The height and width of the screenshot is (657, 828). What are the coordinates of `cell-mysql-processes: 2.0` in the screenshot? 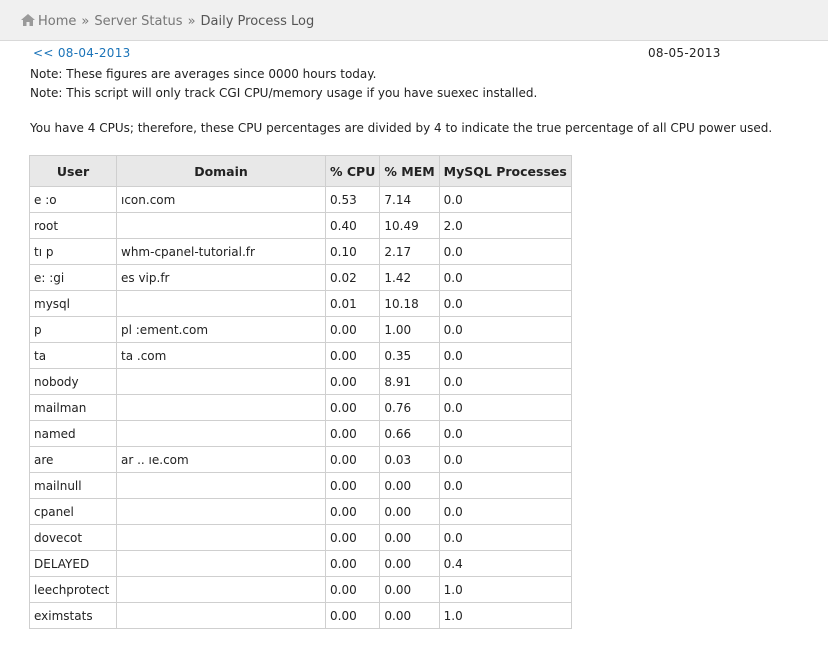 It's located at (505, 225).